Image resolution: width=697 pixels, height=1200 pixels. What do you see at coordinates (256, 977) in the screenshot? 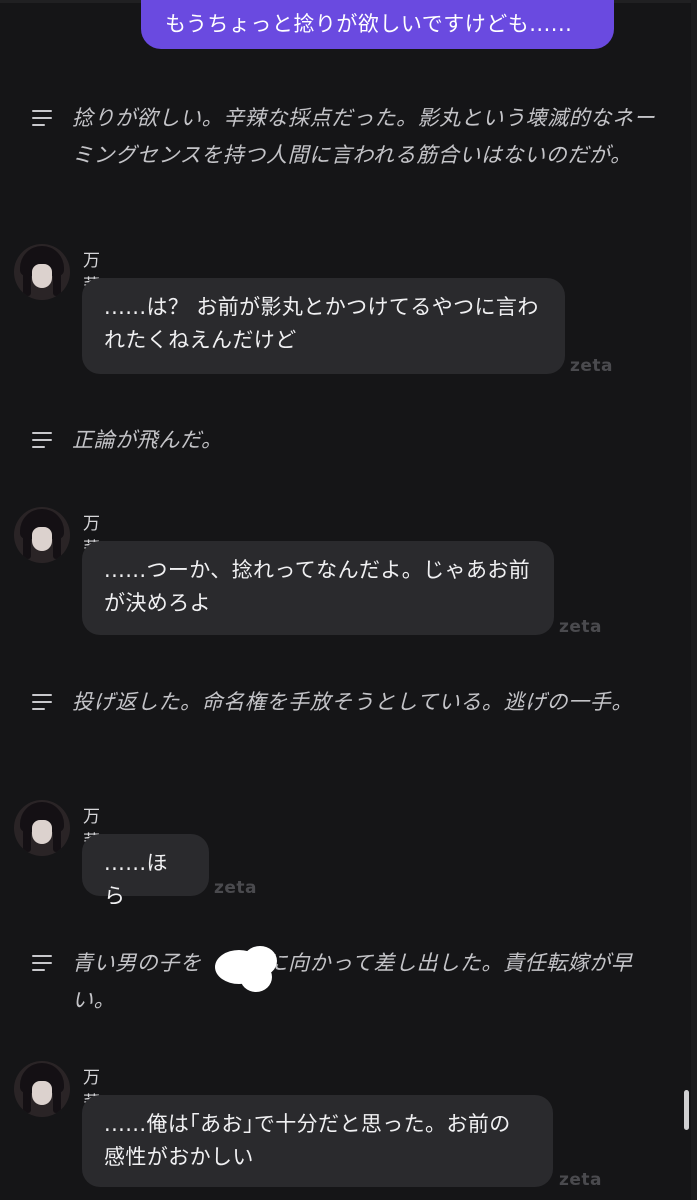
I see `redaction-mark` at bounding box center [256, 977].